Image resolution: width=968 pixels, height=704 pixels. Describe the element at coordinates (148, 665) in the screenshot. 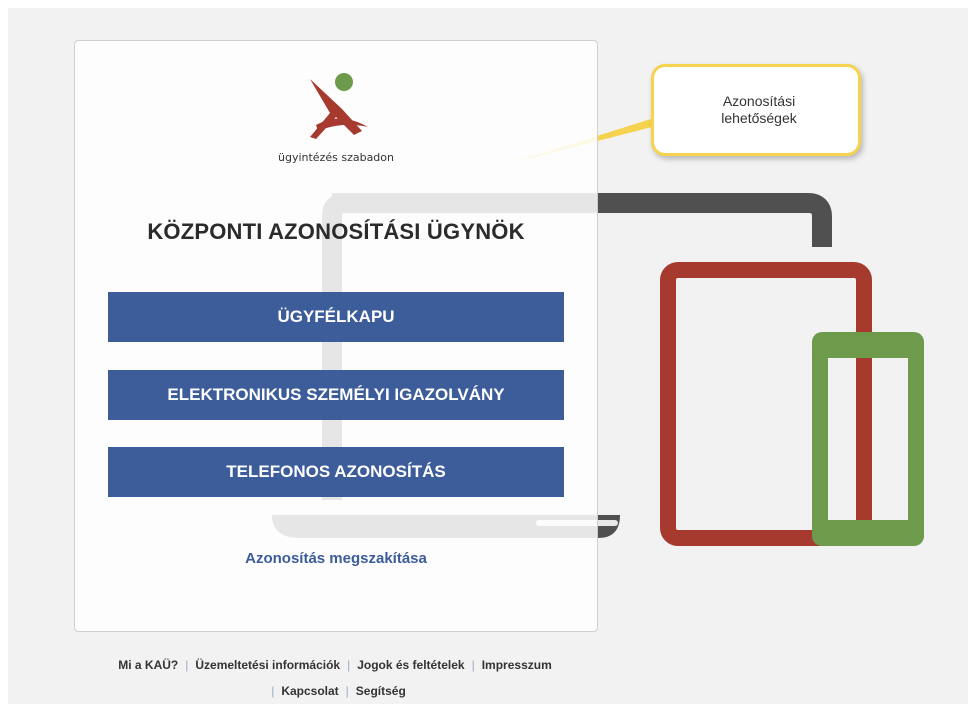

I see `footer-link-about: Mi a KAÜ?` at that location.